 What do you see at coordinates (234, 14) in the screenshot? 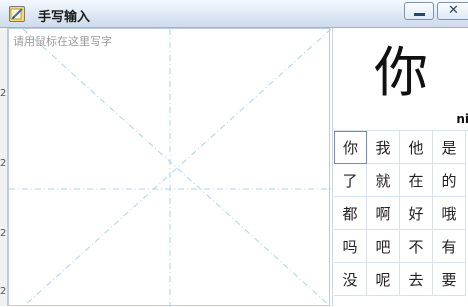
I see `title-bar: 手写输入 ✕` at bounding box center [234, 14].